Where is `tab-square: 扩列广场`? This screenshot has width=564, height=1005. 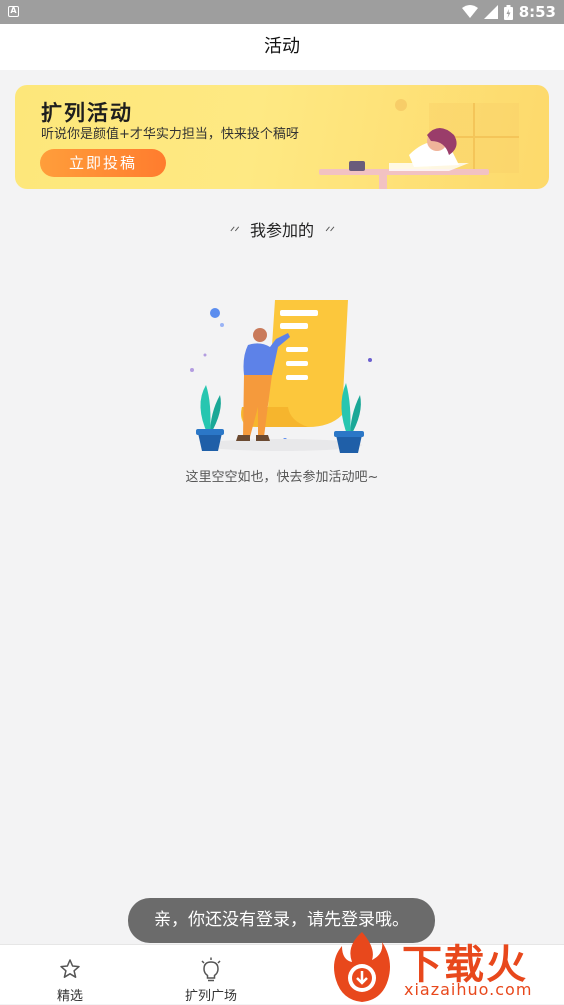 tab-square: 扩列广场 is located at coordinates (211, 975).